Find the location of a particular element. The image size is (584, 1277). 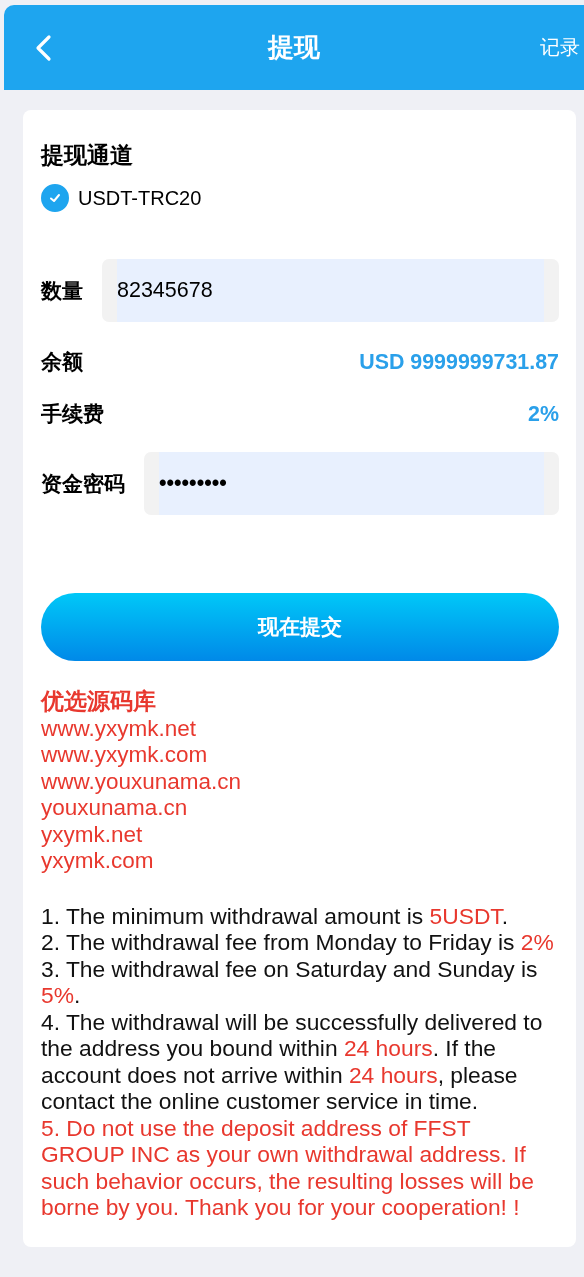

note-text: 4. The withdrawal will be successfully delivered to the address you bound within 24 hours. If the account does not arrive within 24 hours, please contact the online customer service in time. is located at coordinates (292, 1061).